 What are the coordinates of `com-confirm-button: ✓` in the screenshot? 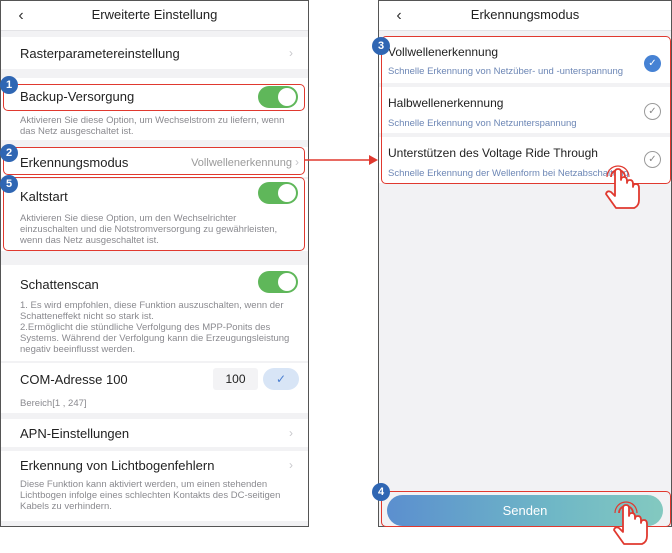 It's located at (281, 379).